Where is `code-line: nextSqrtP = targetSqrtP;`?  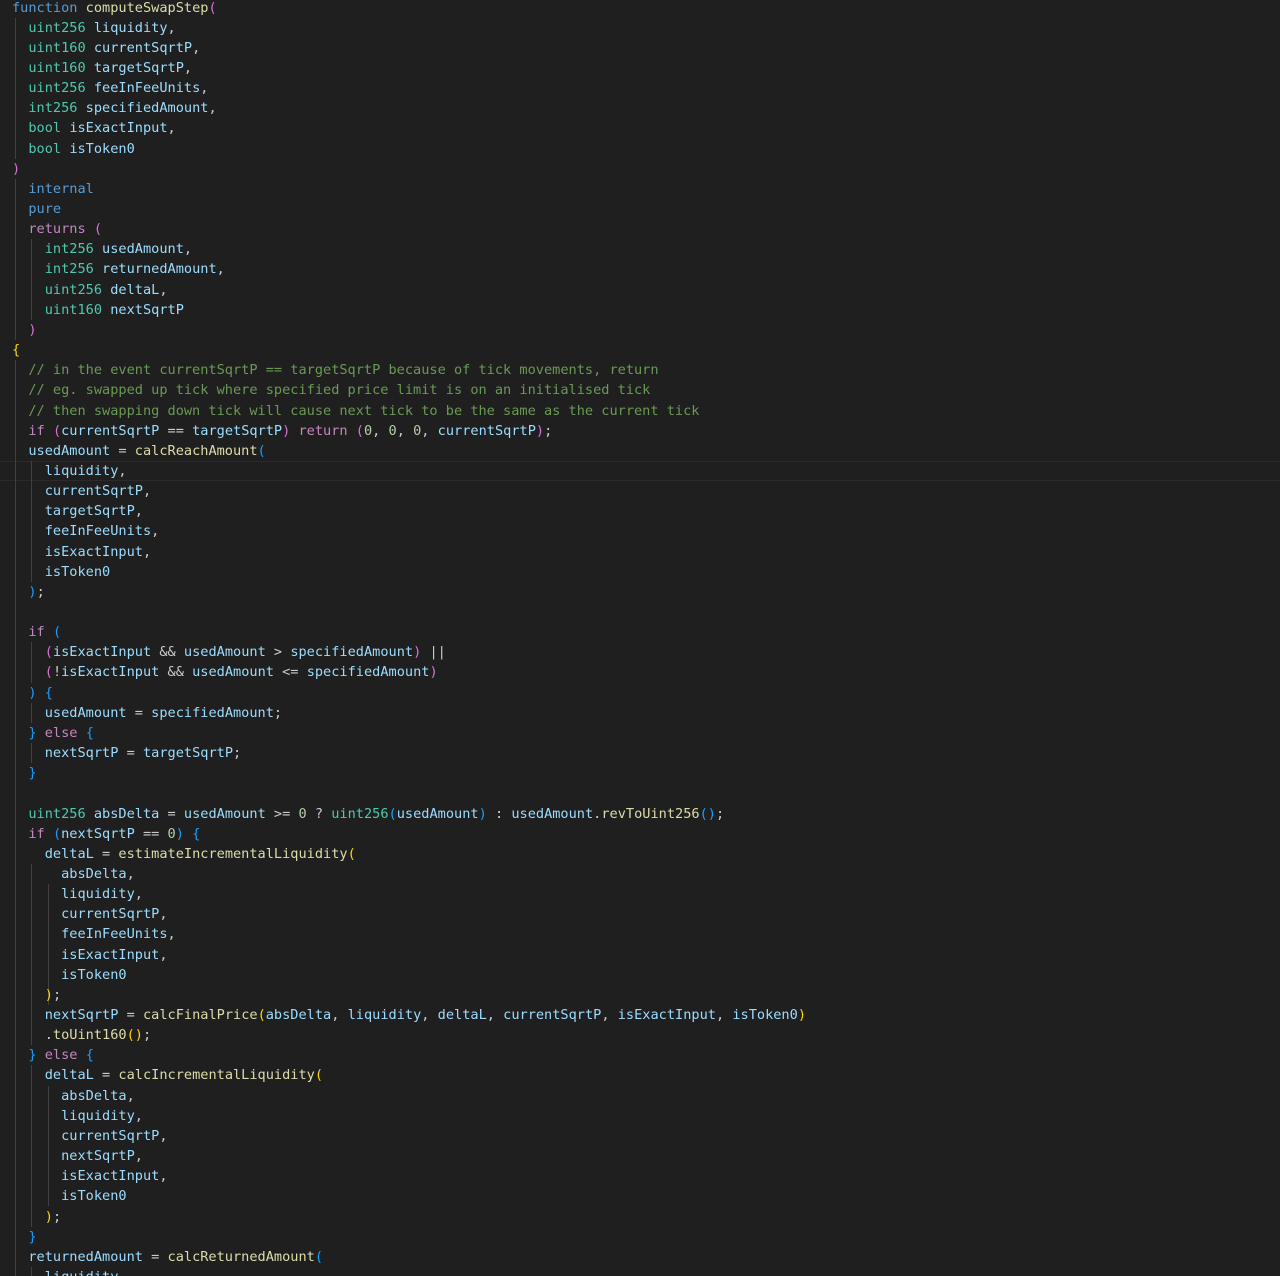 code-line: nextSqrtP = targetSqrtP; is located at coordinates (126, 753).